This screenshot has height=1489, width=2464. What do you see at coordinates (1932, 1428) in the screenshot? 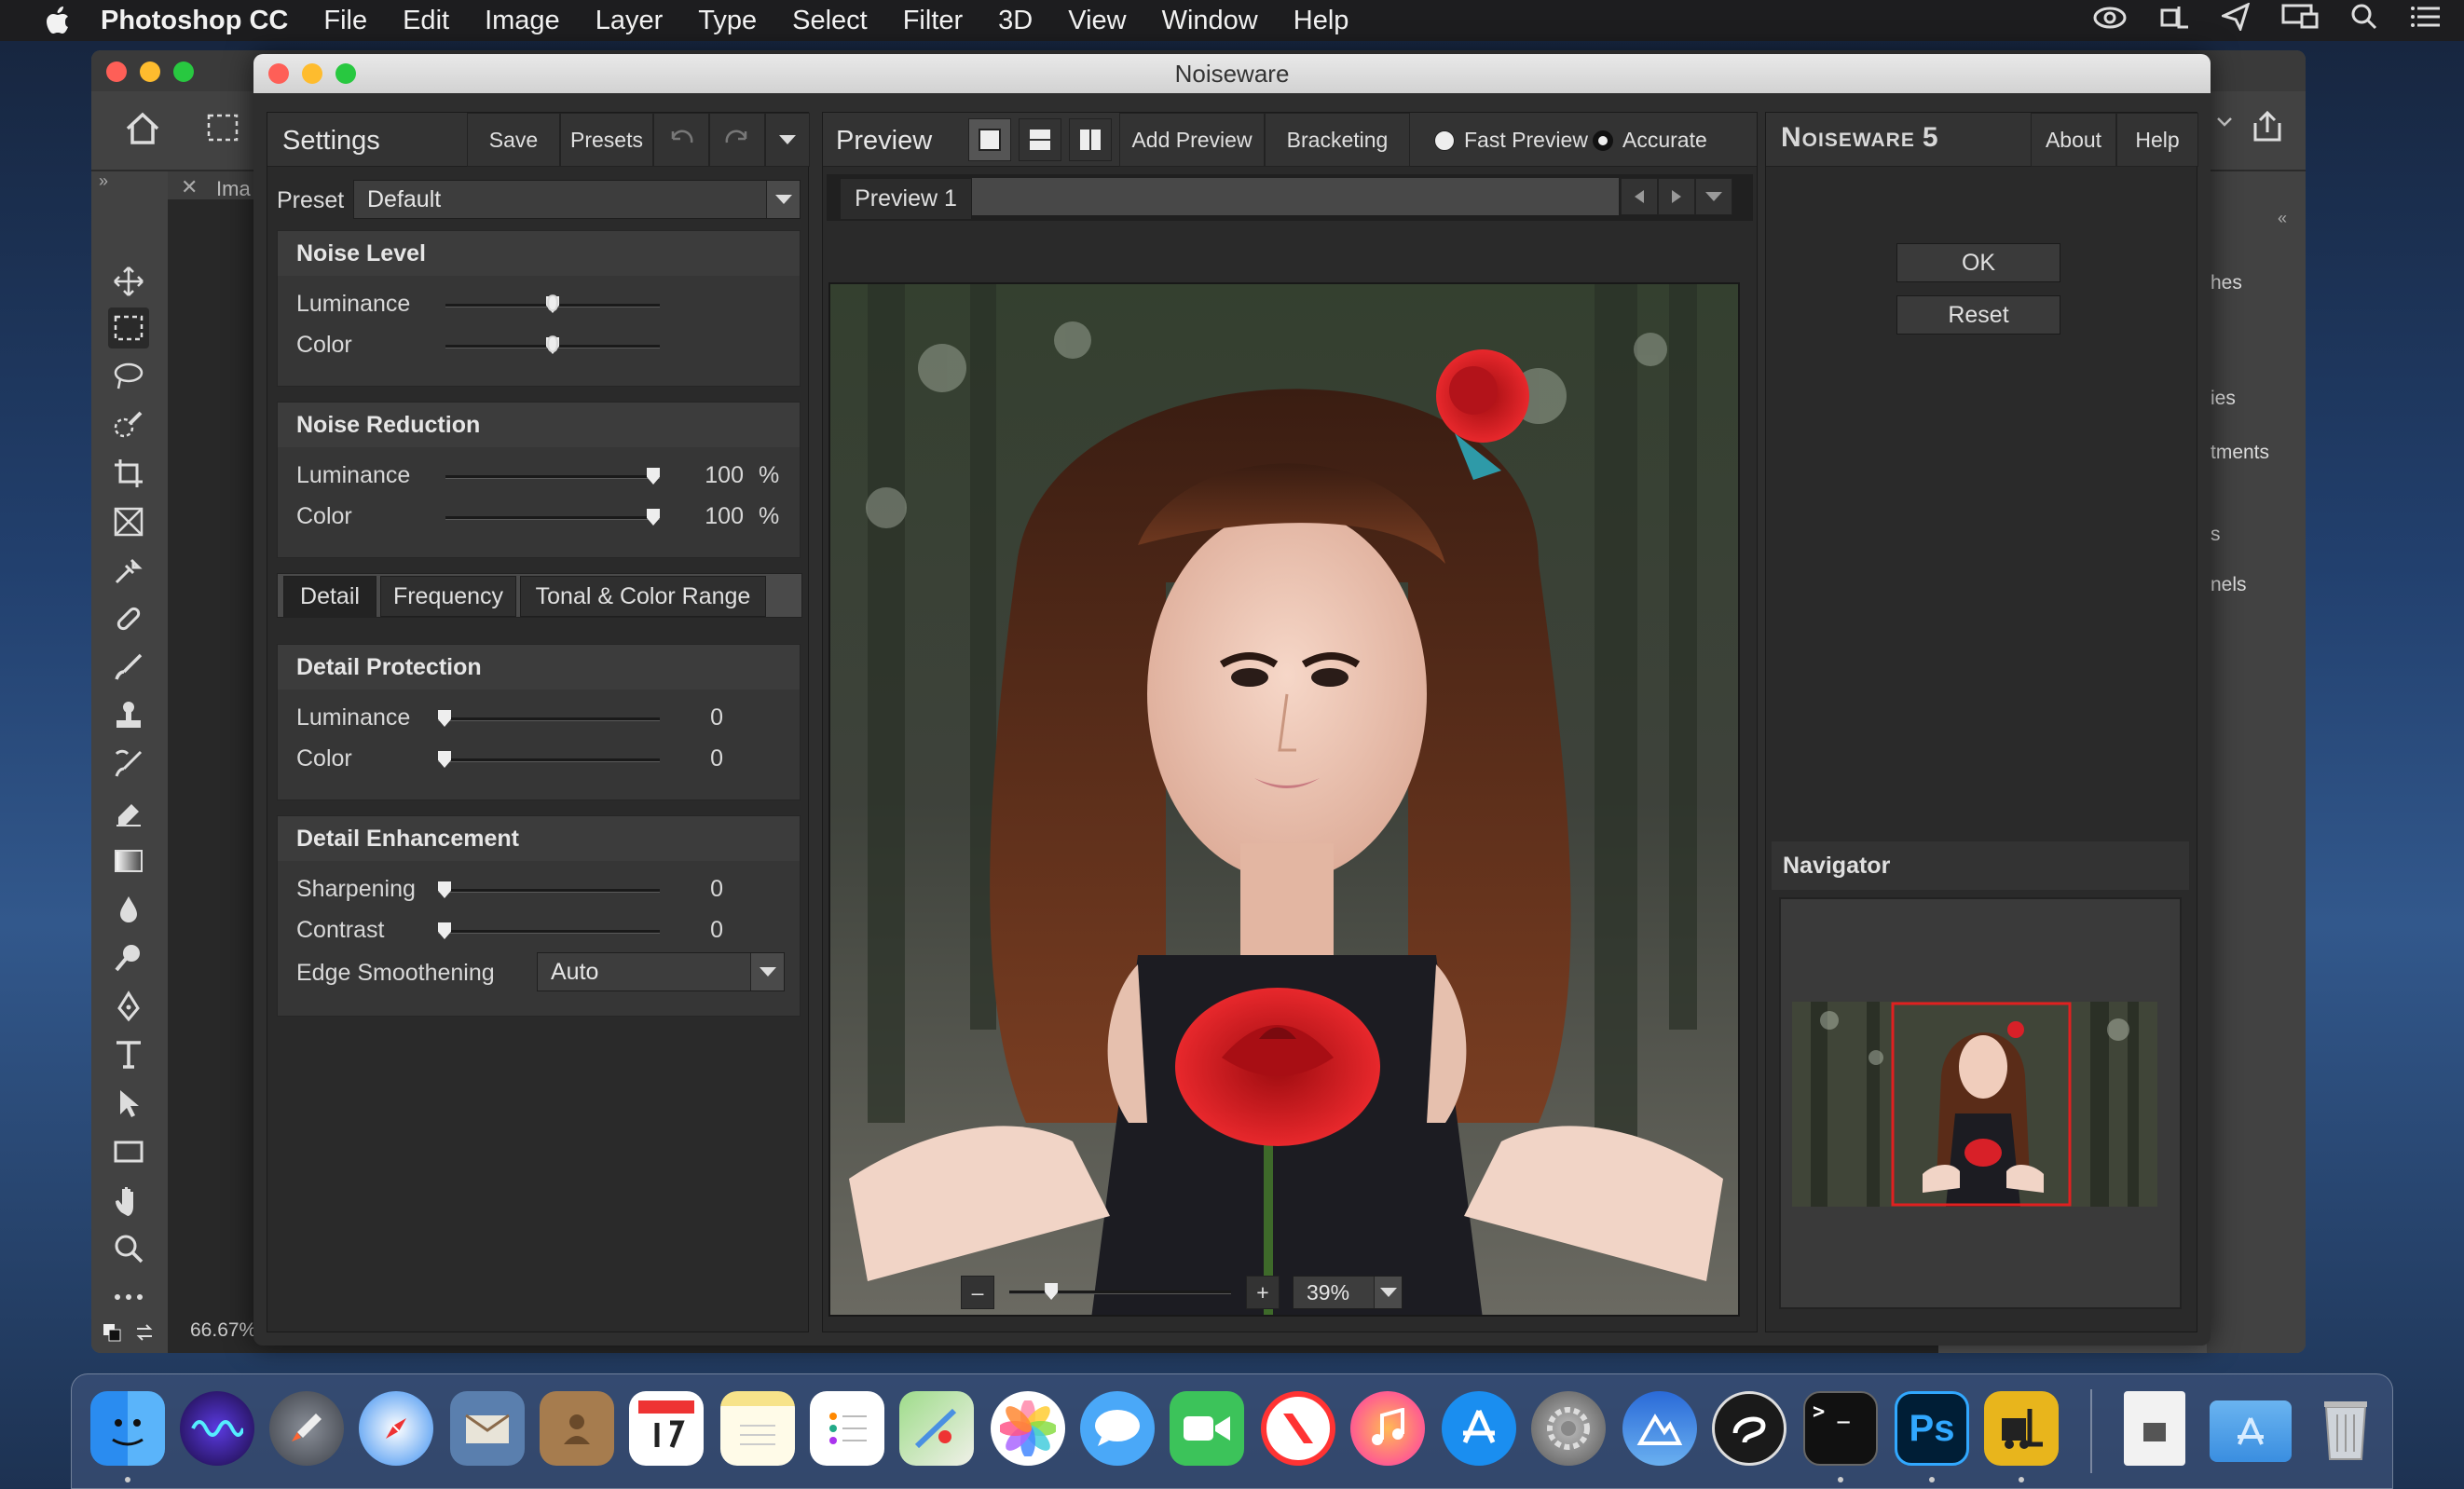
I see `photoshop-icon: Ps` at bounding box center [1932, 1428].